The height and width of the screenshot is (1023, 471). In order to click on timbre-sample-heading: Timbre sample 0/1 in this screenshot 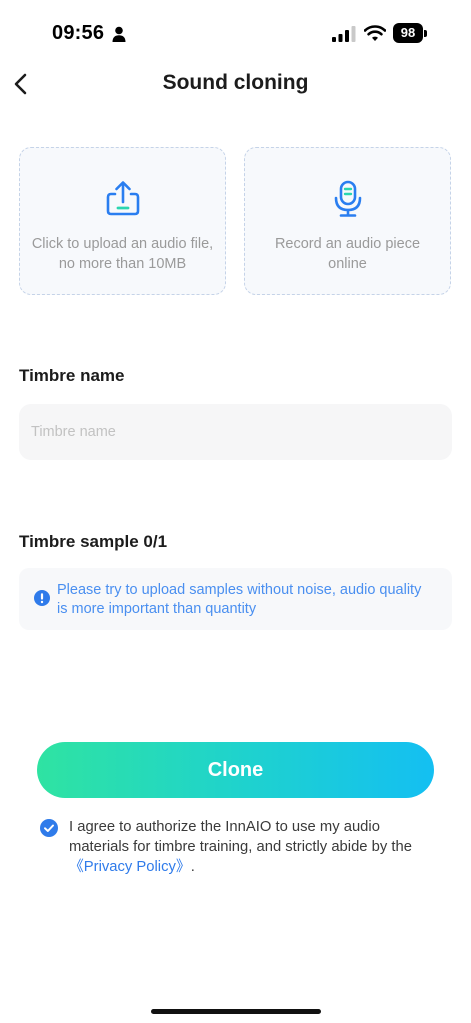, I will do `click(93, 541)`.